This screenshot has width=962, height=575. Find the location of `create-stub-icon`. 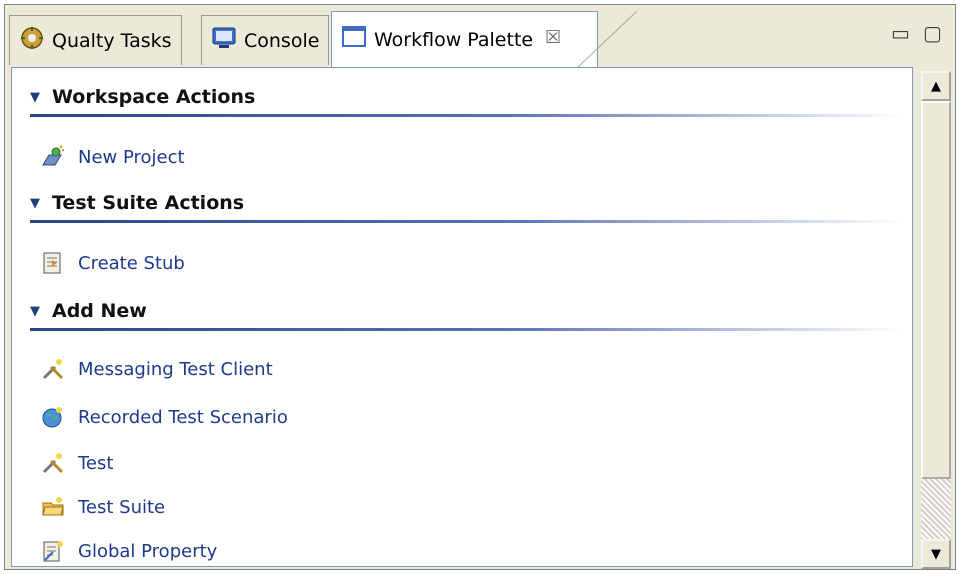

create-stub-icon is located at coordinates (53, 263).